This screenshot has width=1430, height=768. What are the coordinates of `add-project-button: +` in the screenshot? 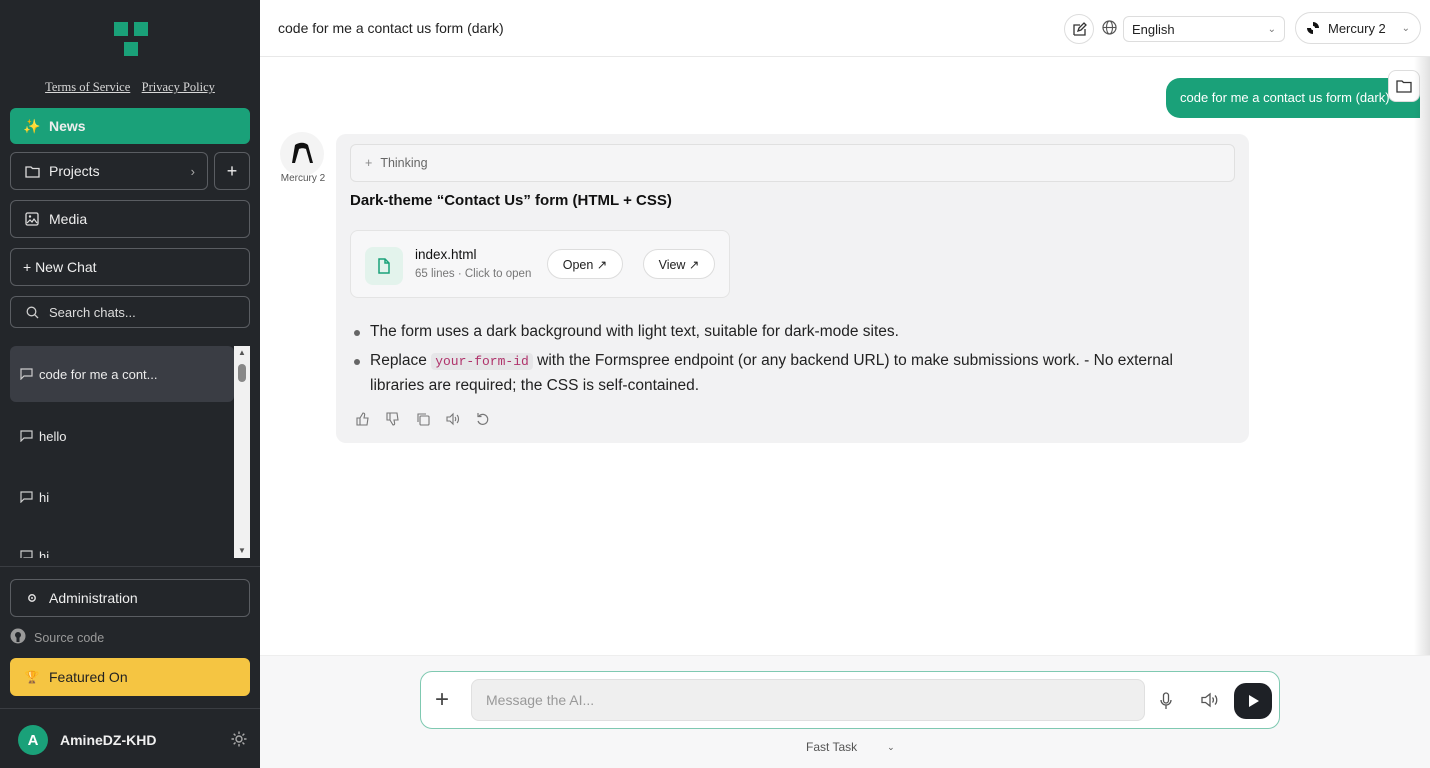 It's located at (232, 171).